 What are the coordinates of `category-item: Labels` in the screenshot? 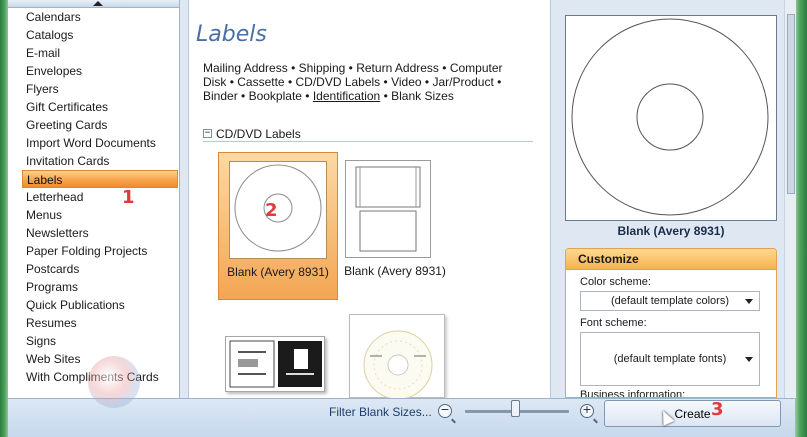 It's located at (100, 179).